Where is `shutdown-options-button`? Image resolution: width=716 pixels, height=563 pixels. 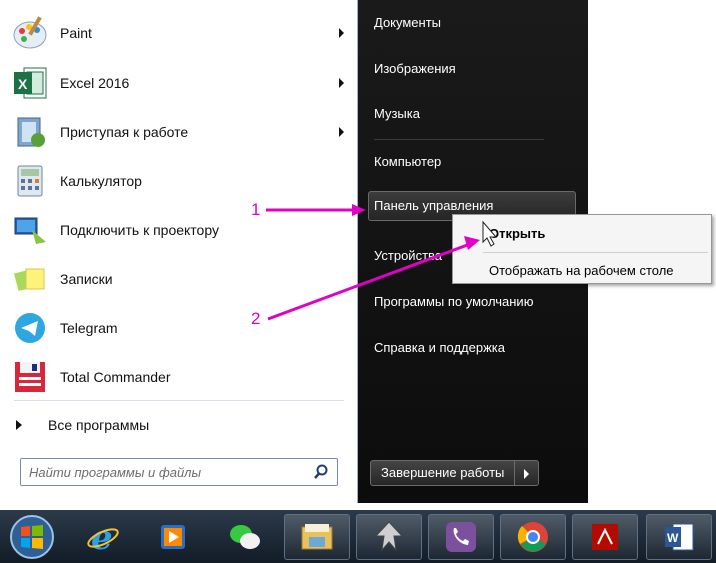 shutdown-options-button is located at coordinates (527, 473).